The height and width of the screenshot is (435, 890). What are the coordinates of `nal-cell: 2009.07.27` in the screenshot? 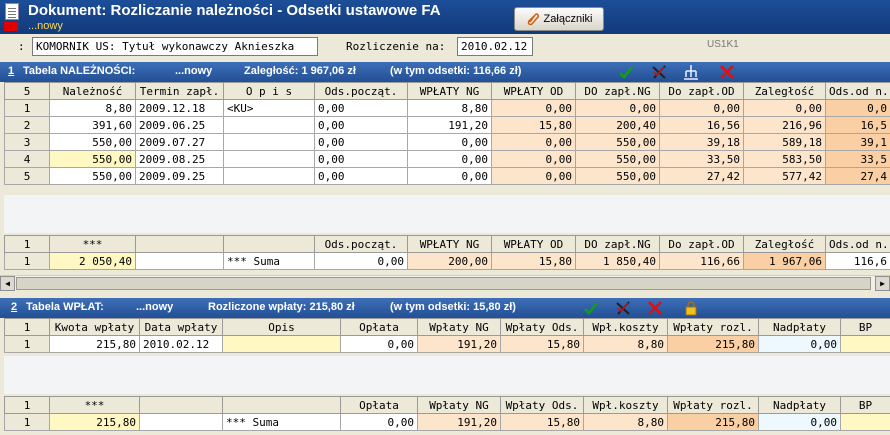 It's located at (179, 142).